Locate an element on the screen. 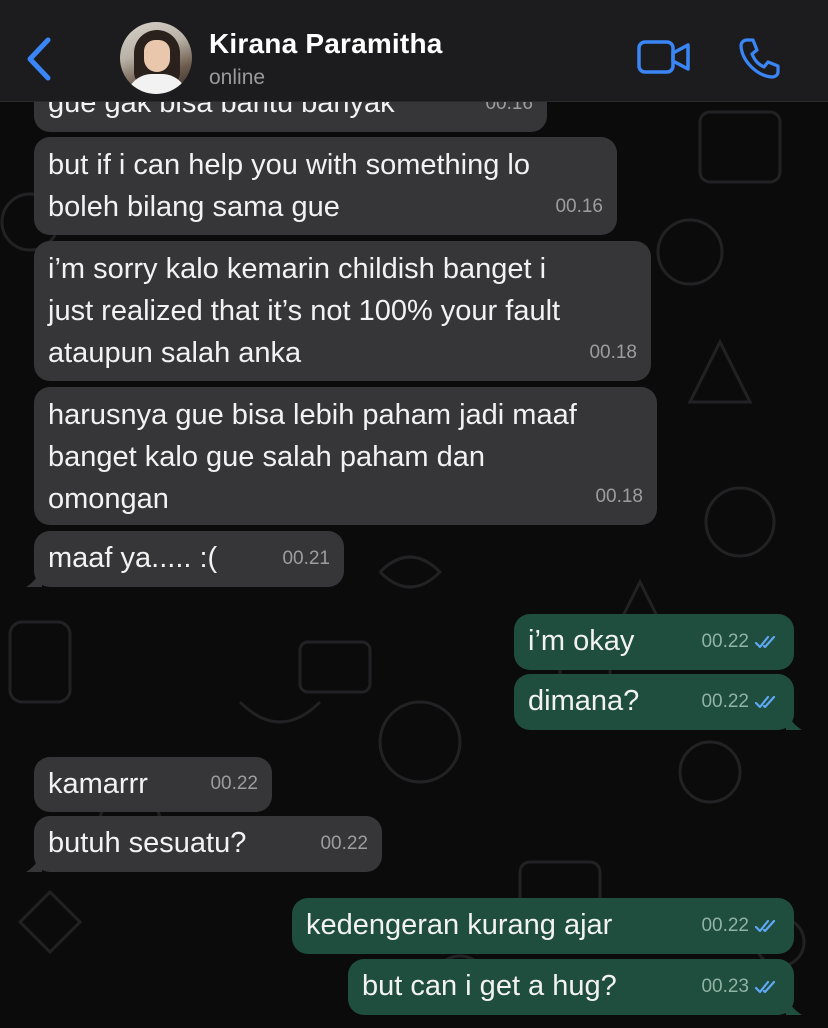 The image size is (828, 1028). message-bubble: butuh sesuatu? 00.22 is located at coordinates (204, 844).